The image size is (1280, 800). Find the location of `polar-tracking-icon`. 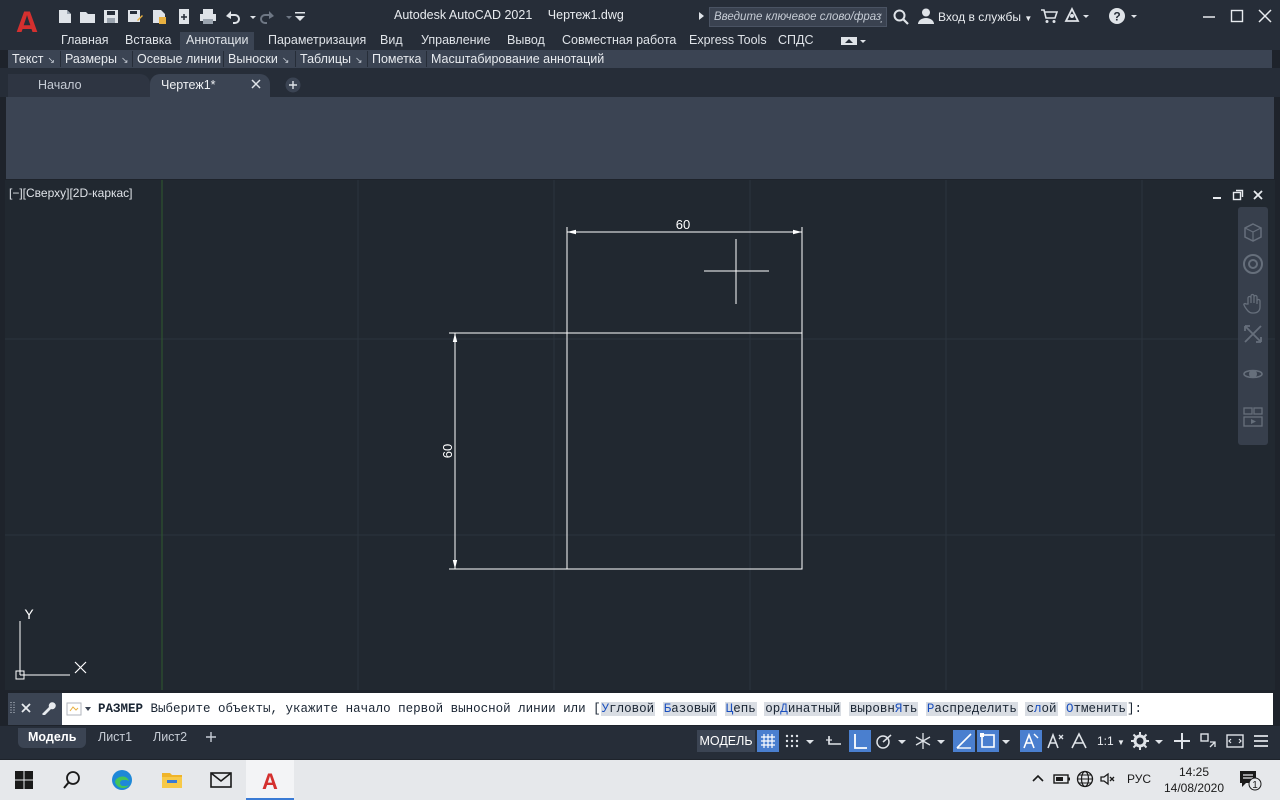

polar-tracking-icon is located at coordinates (884, 741).